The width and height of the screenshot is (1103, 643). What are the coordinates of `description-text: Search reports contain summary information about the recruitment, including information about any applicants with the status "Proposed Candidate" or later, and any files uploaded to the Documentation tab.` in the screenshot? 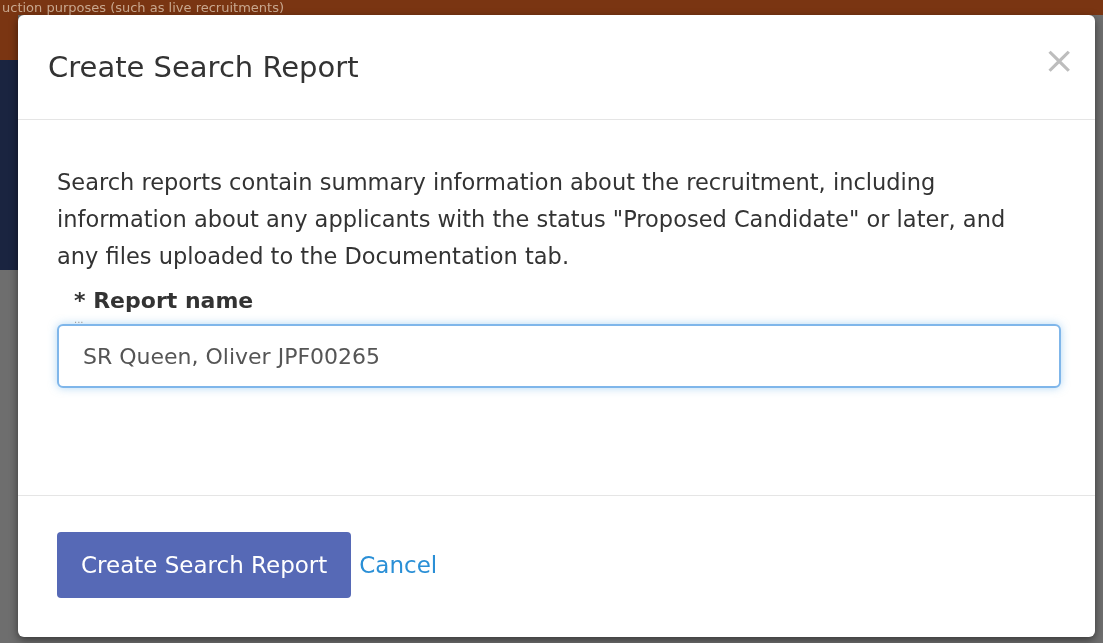 It's located at (532, 219).